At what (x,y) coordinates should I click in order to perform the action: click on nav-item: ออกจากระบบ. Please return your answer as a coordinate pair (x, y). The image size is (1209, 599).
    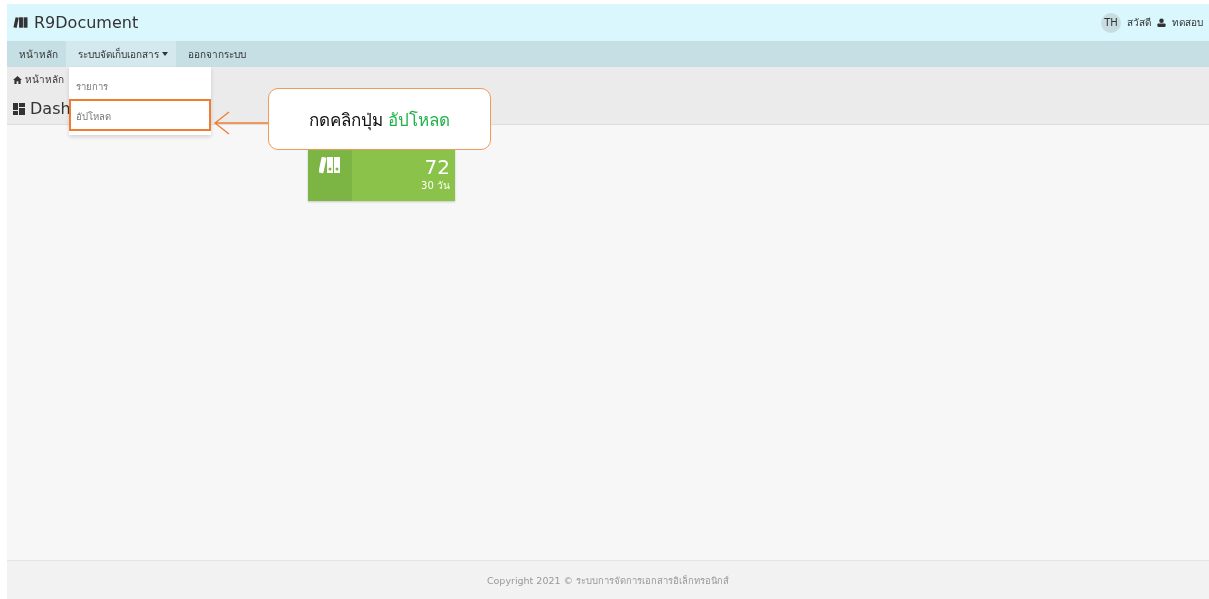
    Looking at the image, I should click on (215, 54).